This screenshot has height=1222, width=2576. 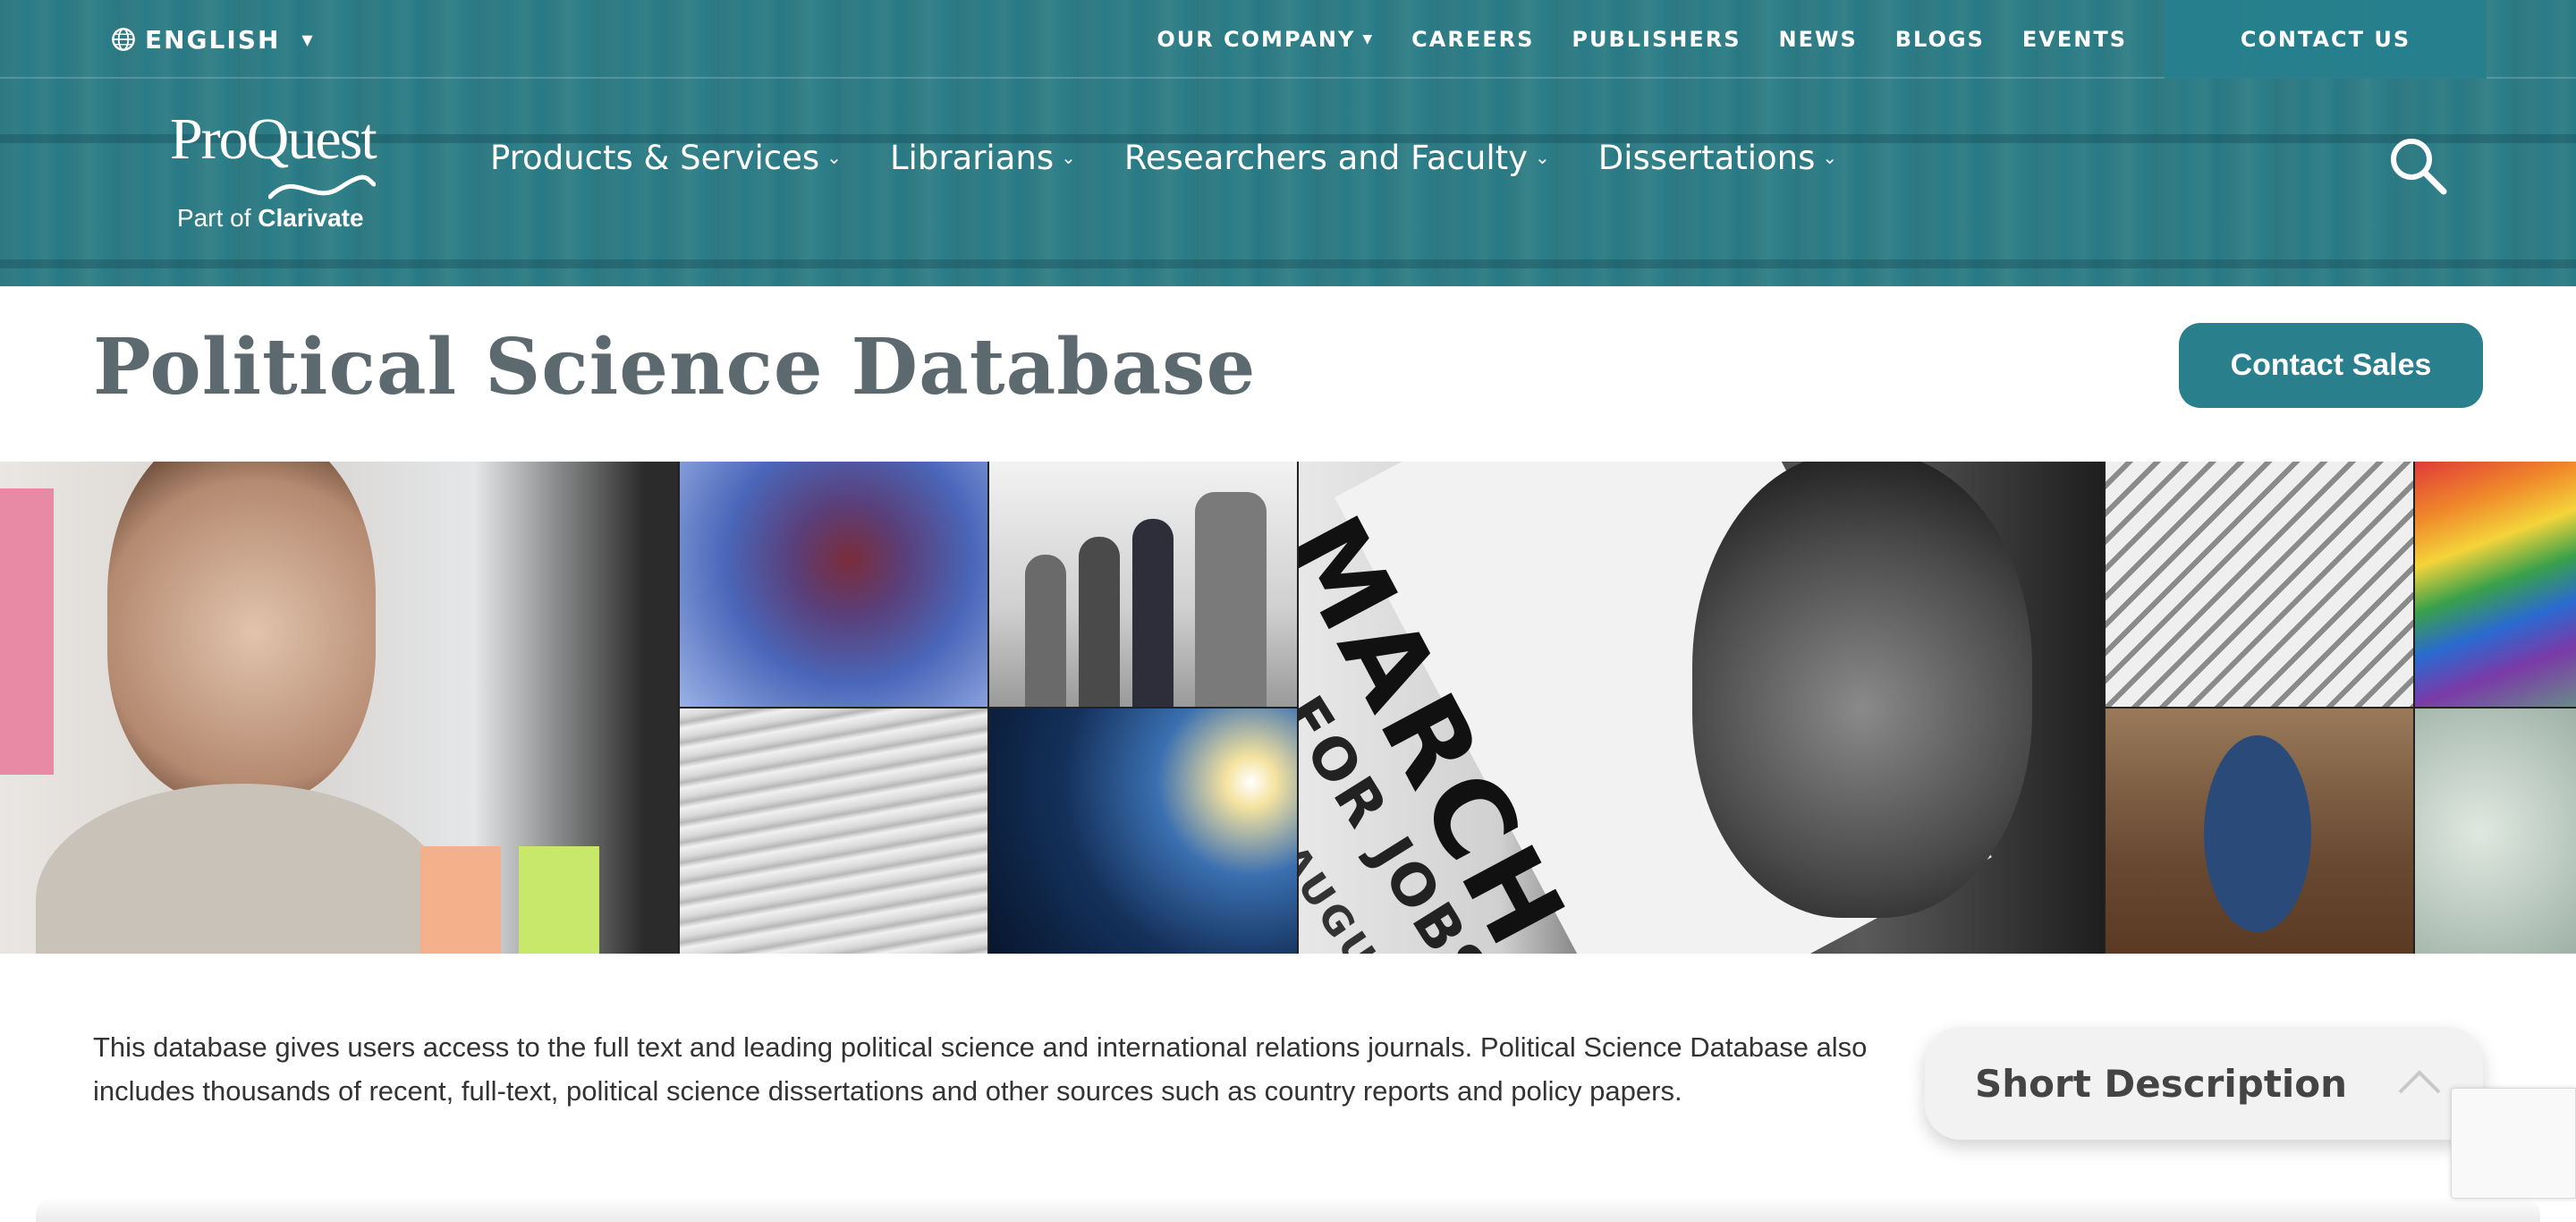 I want to click on language-selector: ENGLISH ▼, so click(x=213, y=39).